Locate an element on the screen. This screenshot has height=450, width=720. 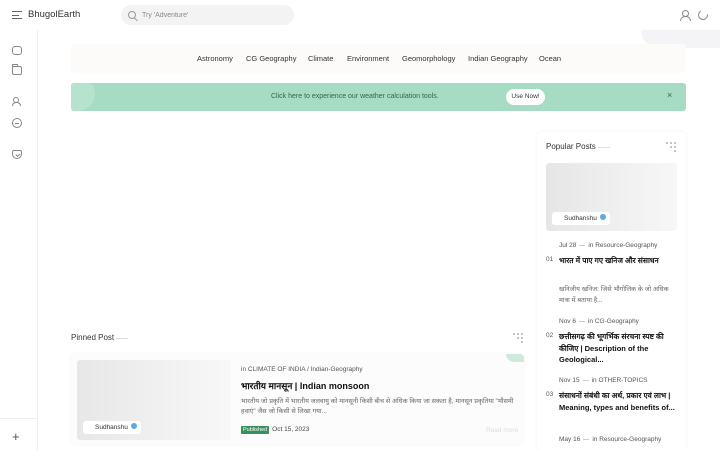
category-link: CG-Geography is located at coordinates (617, 321).